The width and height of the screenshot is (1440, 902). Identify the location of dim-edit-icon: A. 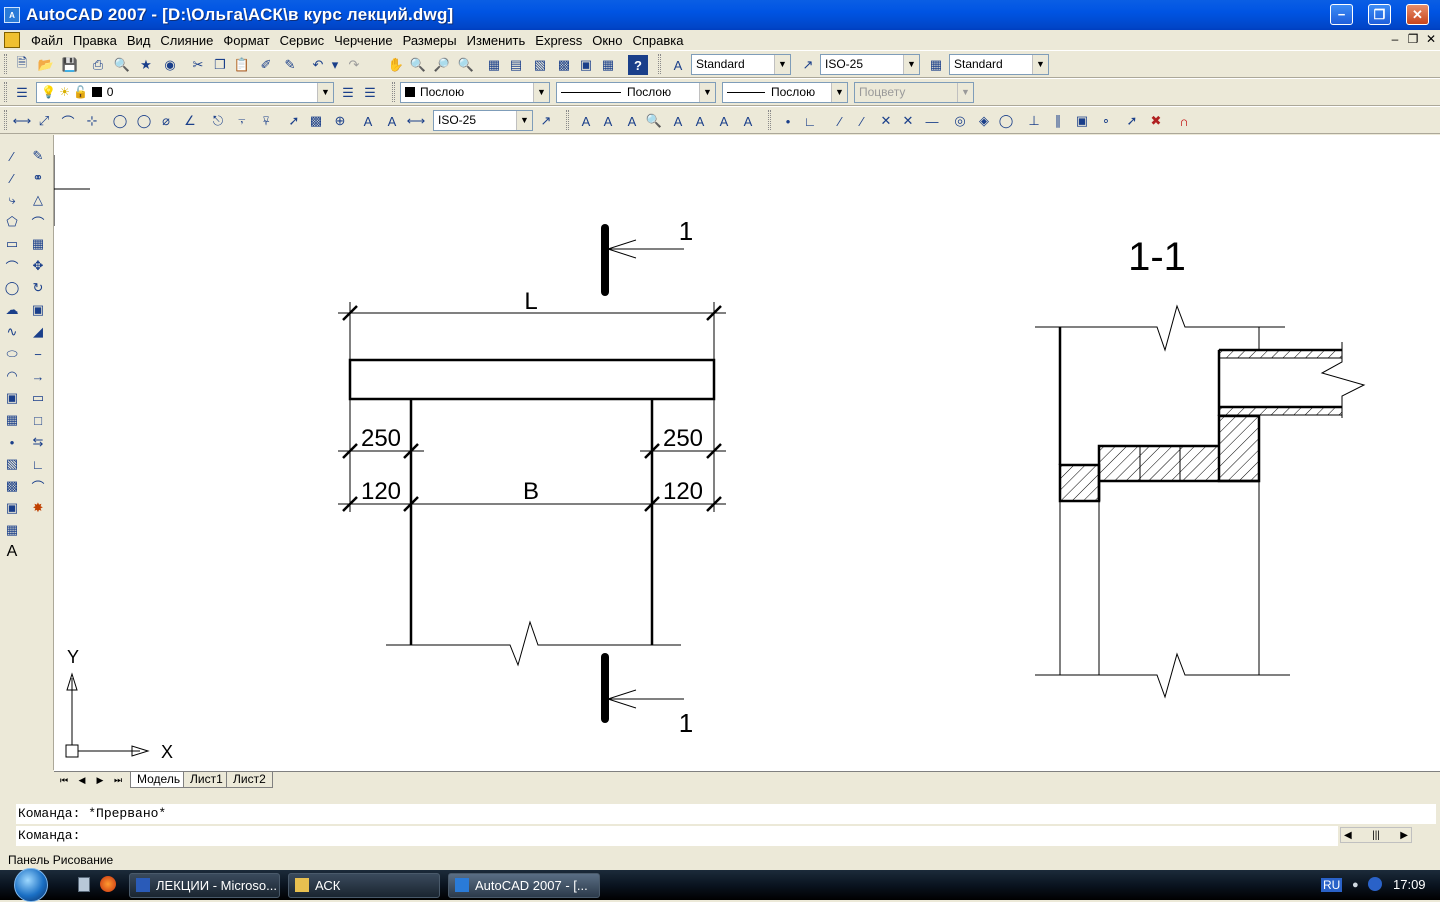
(368, 121).